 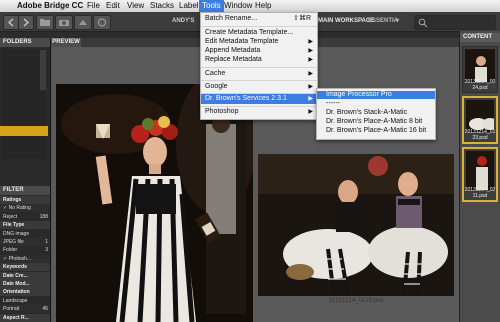 I want to click on filter-row: Landscape, so click(x=25, y=301).